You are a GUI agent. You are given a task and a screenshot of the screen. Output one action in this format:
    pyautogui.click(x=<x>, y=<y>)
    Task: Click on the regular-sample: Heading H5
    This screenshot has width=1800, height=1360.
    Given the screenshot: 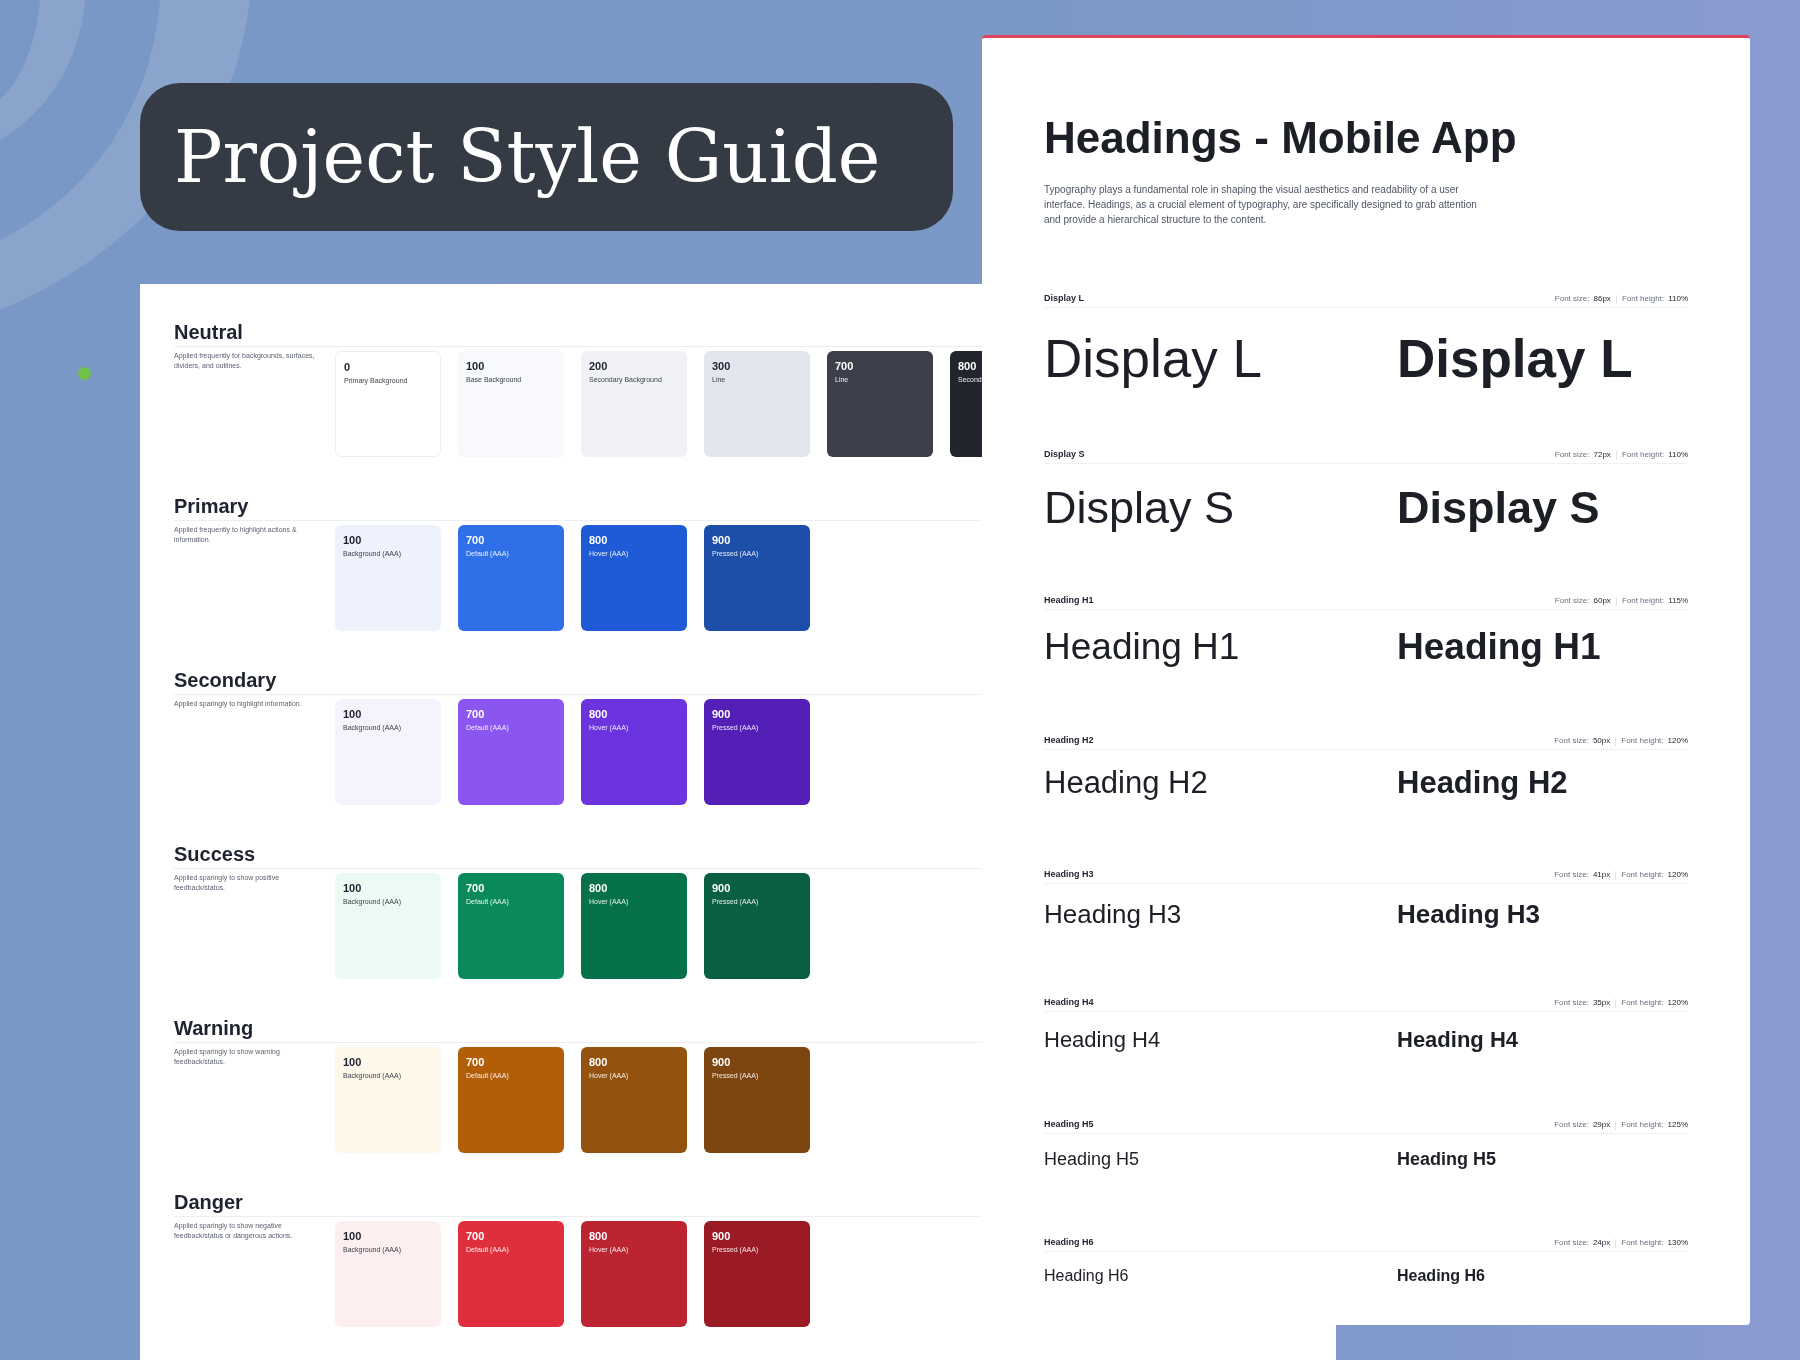 What is the action you would take?
    pyautogui.click(x=1092, y=1159)
    